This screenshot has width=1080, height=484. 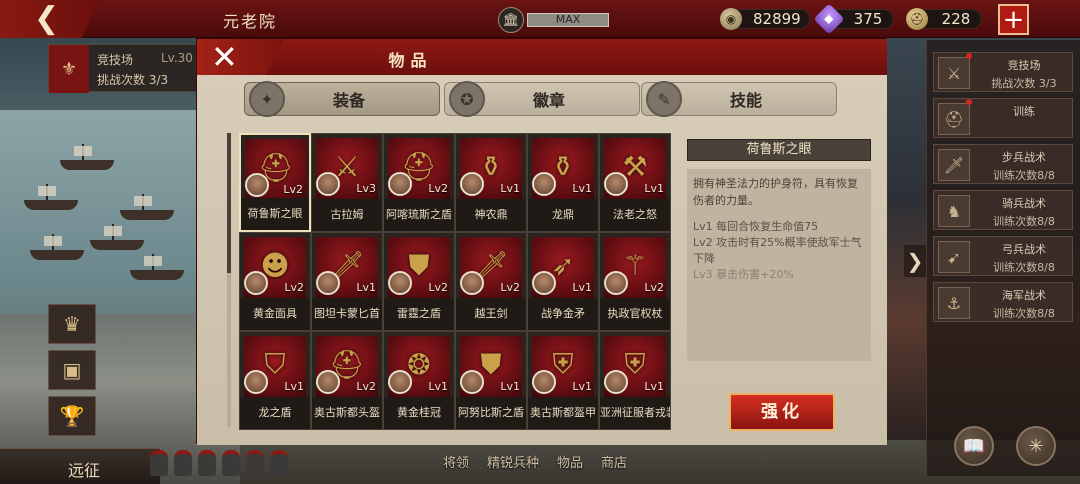 What do you see at coordinates (756, 226) in the screenshot?
I see `detail-level-1: Lv1 每回合恢复生命值75` at bounding box center [756, 226].